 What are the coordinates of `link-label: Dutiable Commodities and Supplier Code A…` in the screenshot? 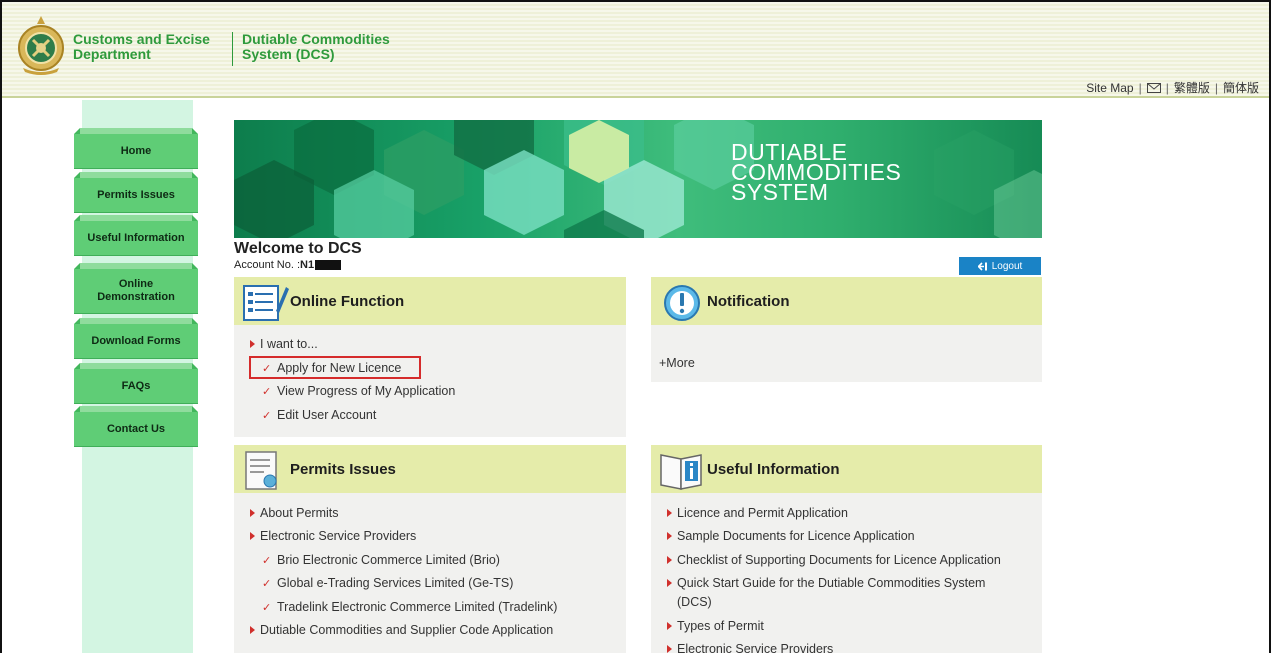 It's located at (407, 630).